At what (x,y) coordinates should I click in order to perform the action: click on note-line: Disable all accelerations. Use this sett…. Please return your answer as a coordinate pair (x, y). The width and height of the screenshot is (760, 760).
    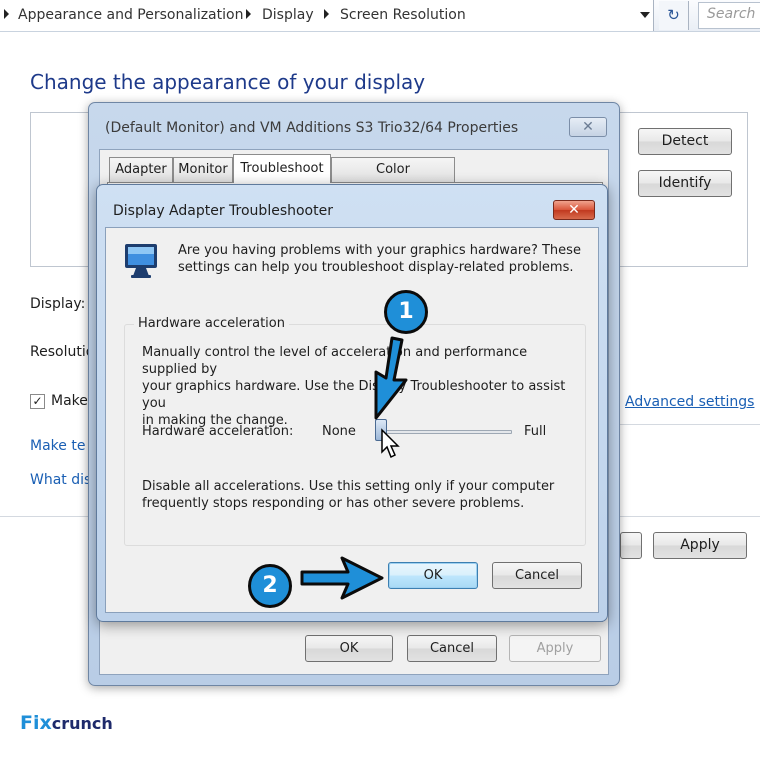
    Looking at the image, I should click on (348, 486).